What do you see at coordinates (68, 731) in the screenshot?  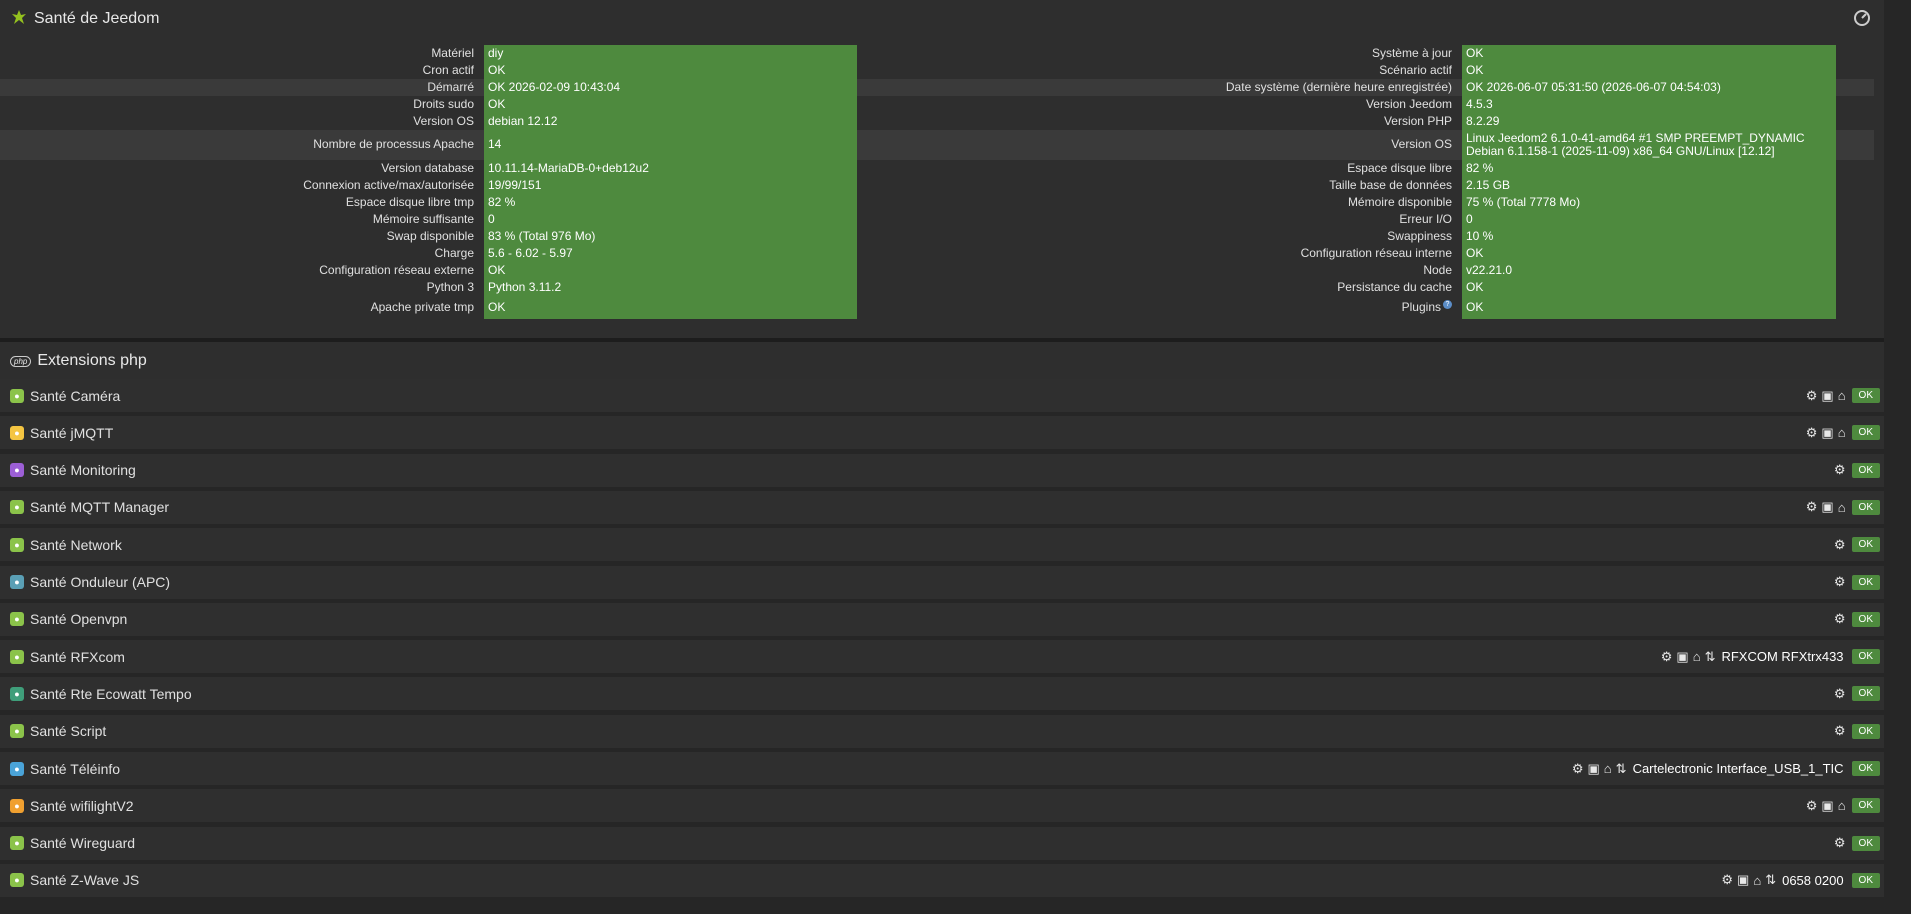 I see `plugin-name: Santé Script` at bounding box center [68, 731].